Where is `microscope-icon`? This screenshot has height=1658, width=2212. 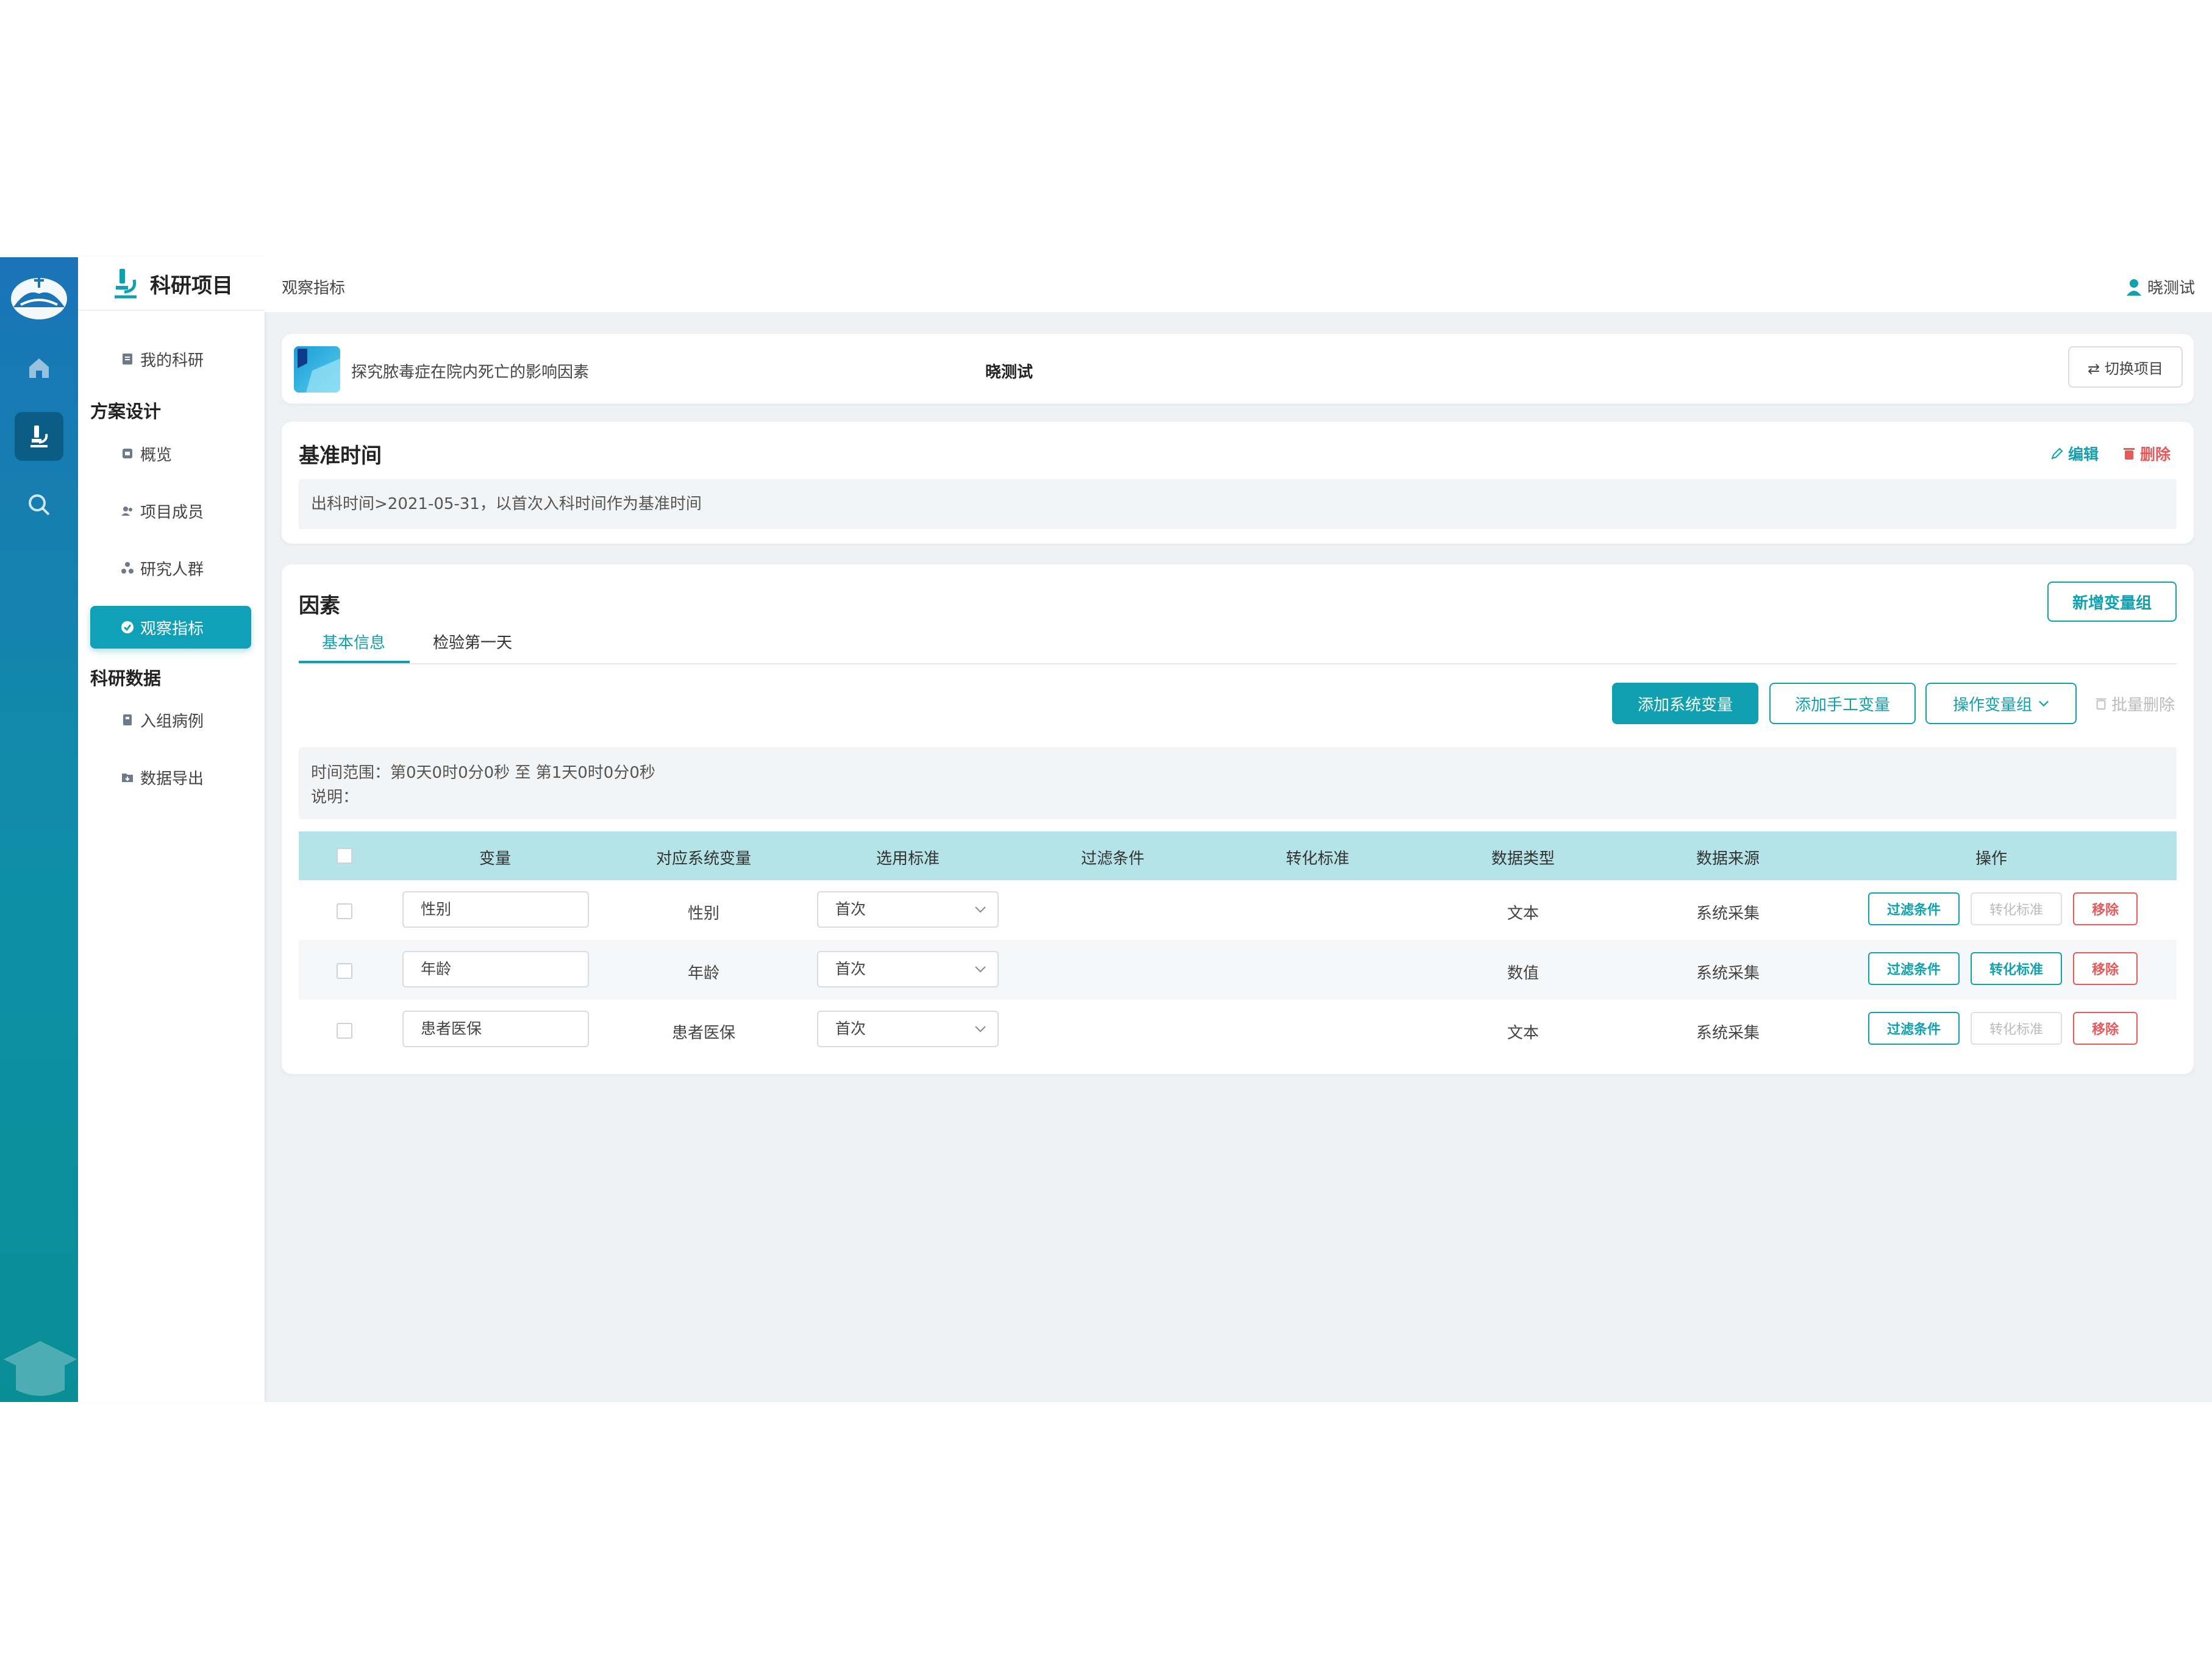
microscope-icon is located at coordinates (126, 284).